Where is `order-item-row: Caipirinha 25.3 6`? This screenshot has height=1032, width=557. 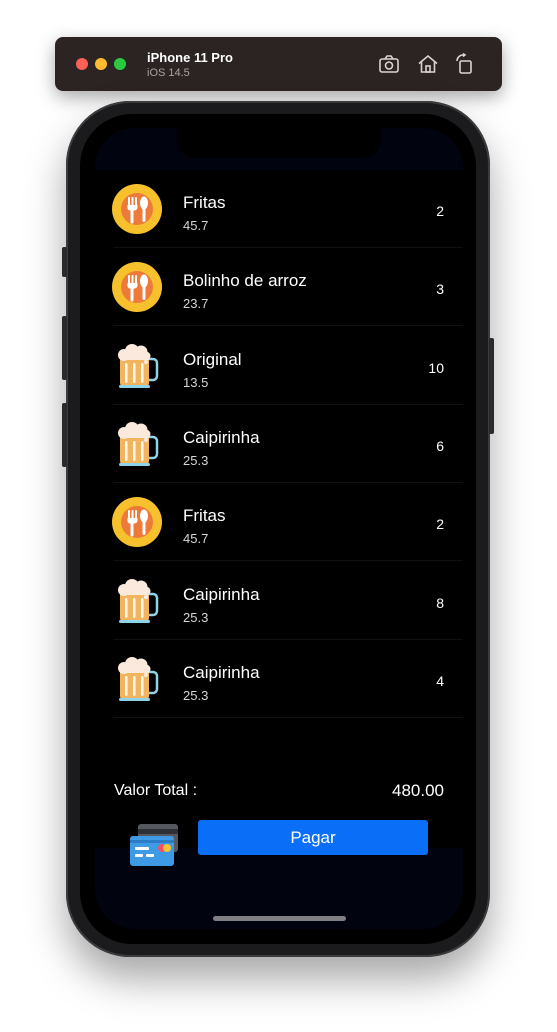 order-item-row: Caipirinha 25.3 6 is located at coordinates (279, 444).